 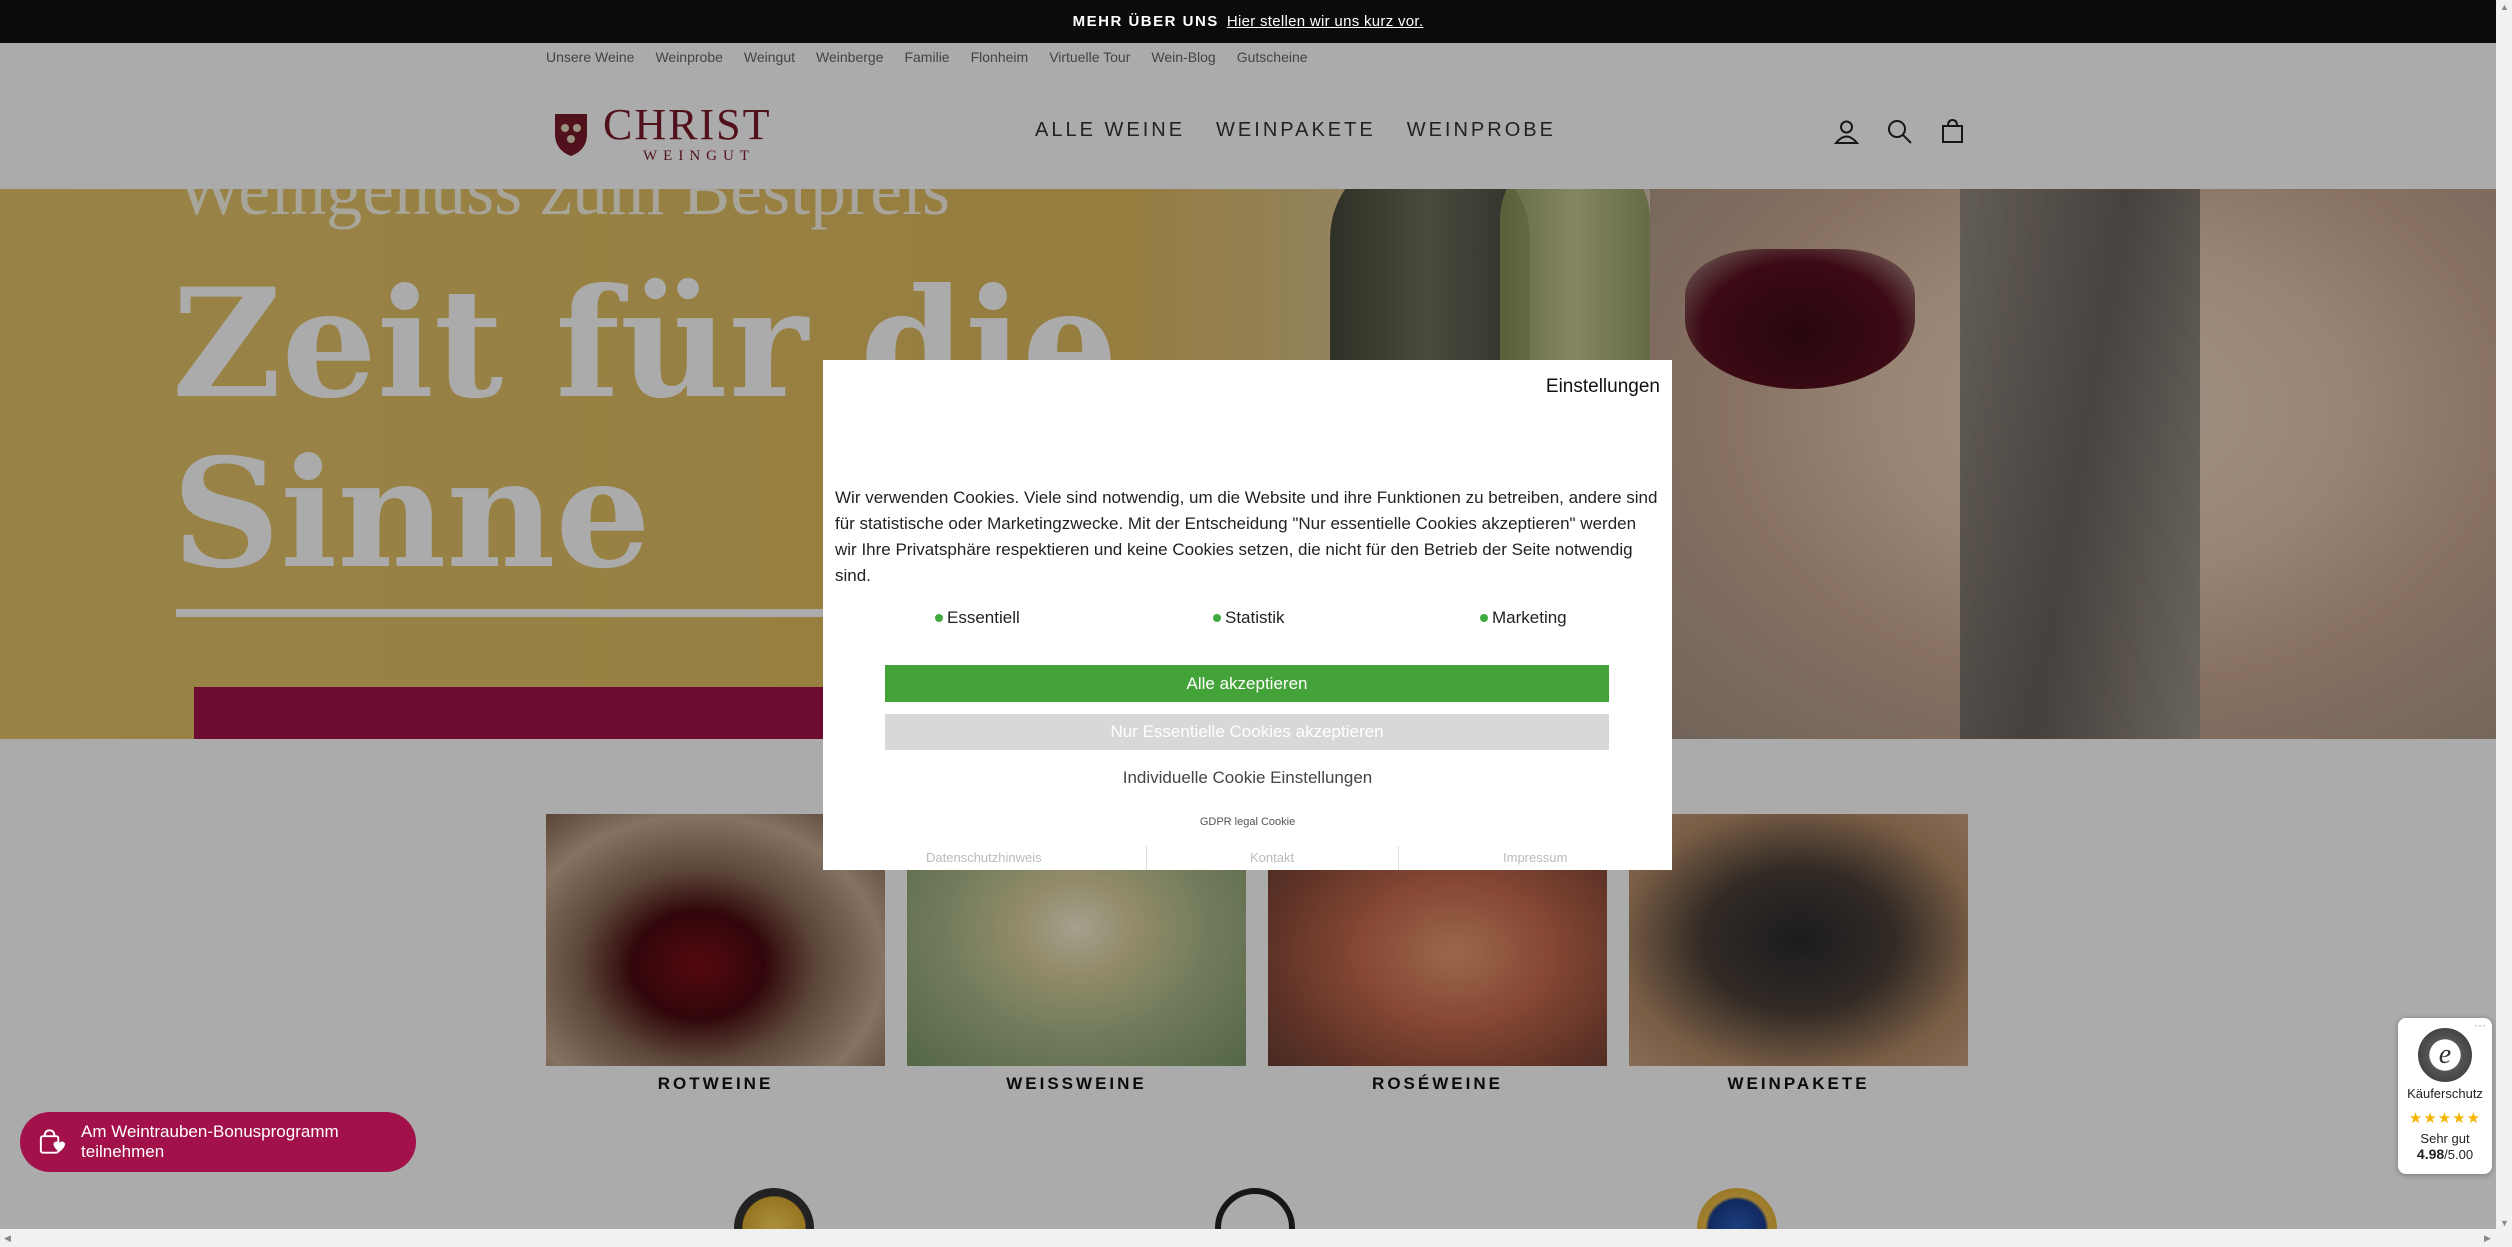 I want to click on accept-all-button: Alle akzeptieren, so click(x=1247, y=683).